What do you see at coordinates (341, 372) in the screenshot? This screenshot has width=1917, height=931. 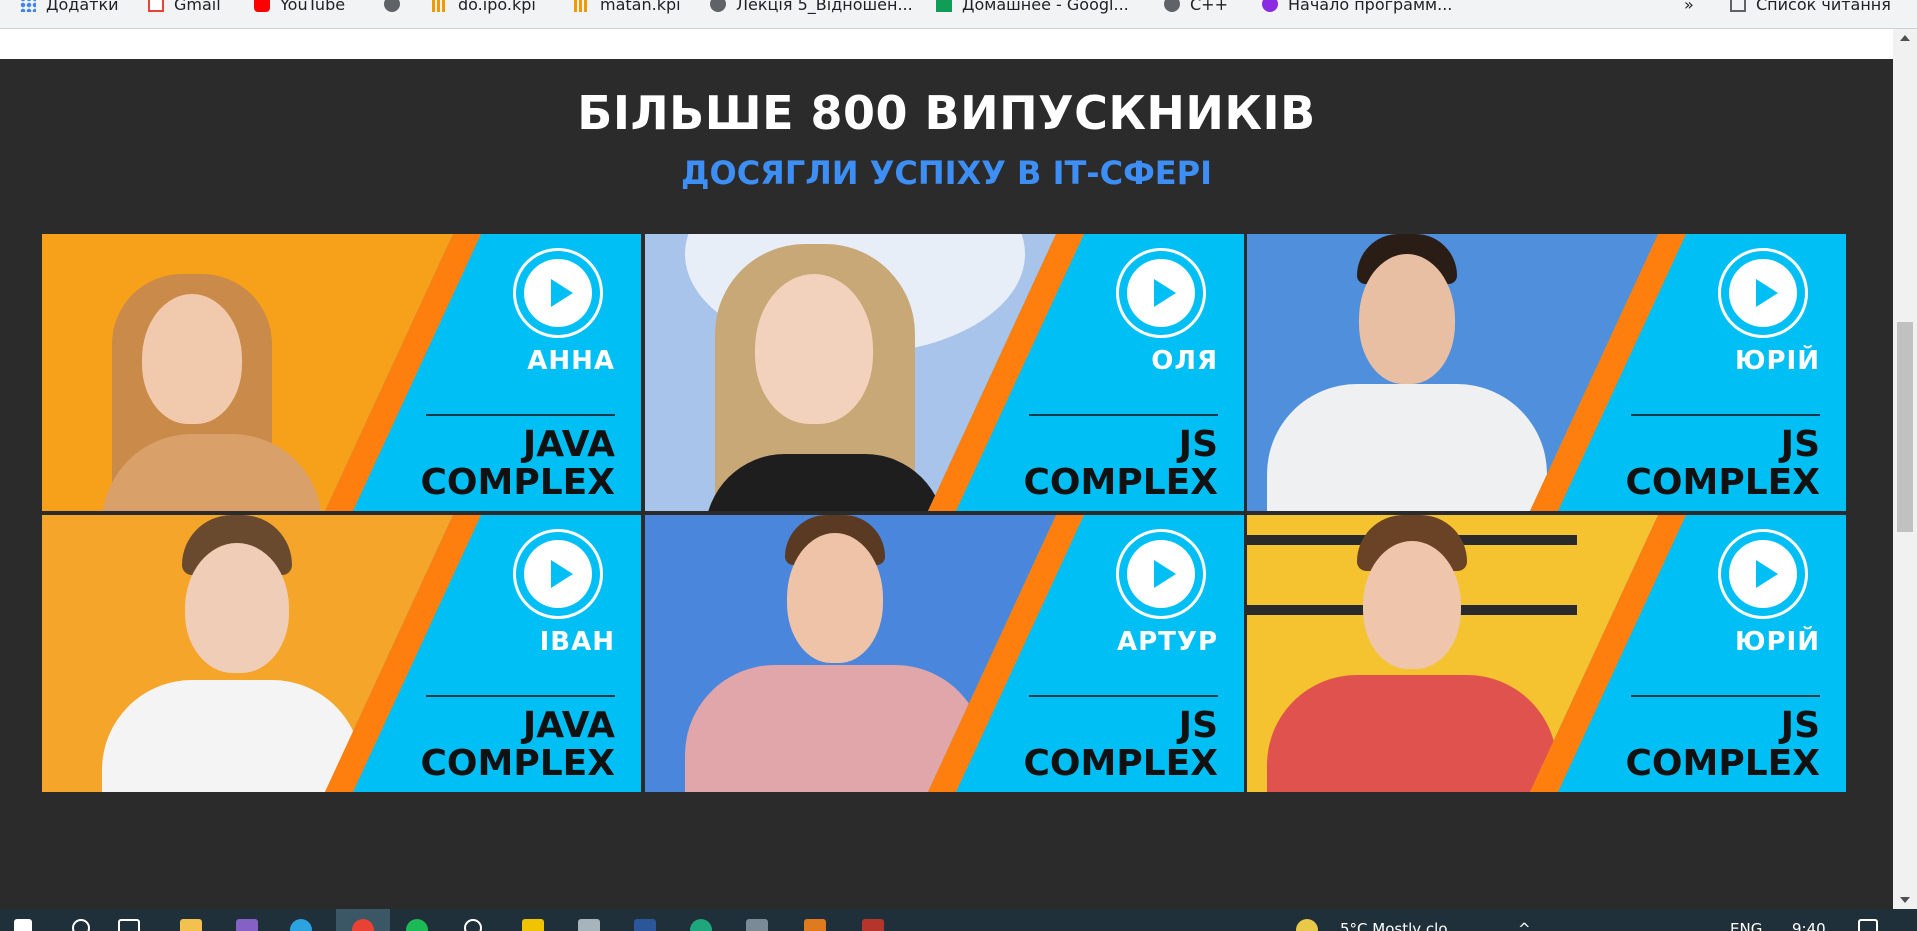 I see `graduate-card: АННА JAVA COMPLEX` at bounding box center [341, 372].